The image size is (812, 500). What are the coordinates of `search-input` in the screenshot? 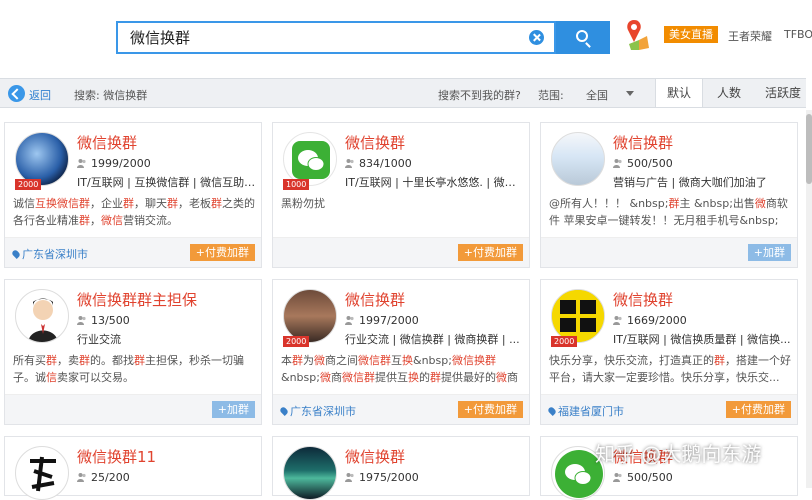 It's located at (318, 37).